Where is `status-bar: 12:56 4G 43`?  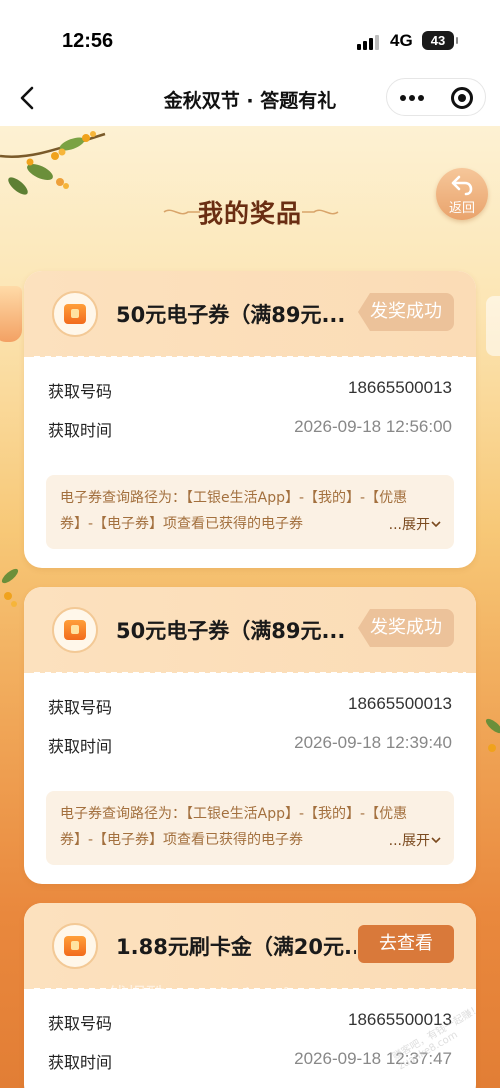 status-bar: 12:56 4G 43 is located at coordinates (250, 35).